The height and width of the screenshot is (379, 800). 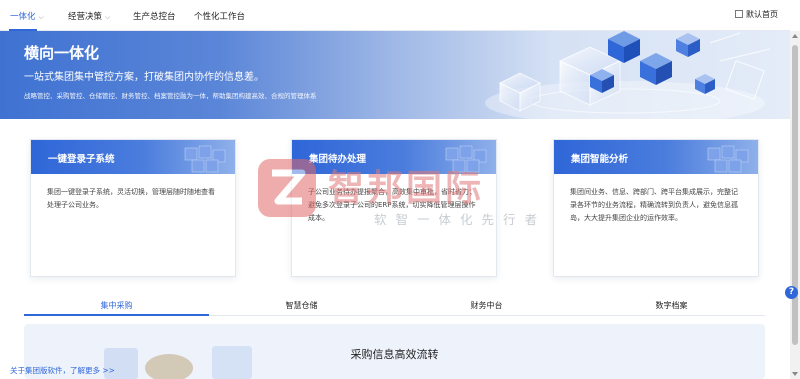 I want to click on default-home-label: 默认首页, so click(x=762, y=14).